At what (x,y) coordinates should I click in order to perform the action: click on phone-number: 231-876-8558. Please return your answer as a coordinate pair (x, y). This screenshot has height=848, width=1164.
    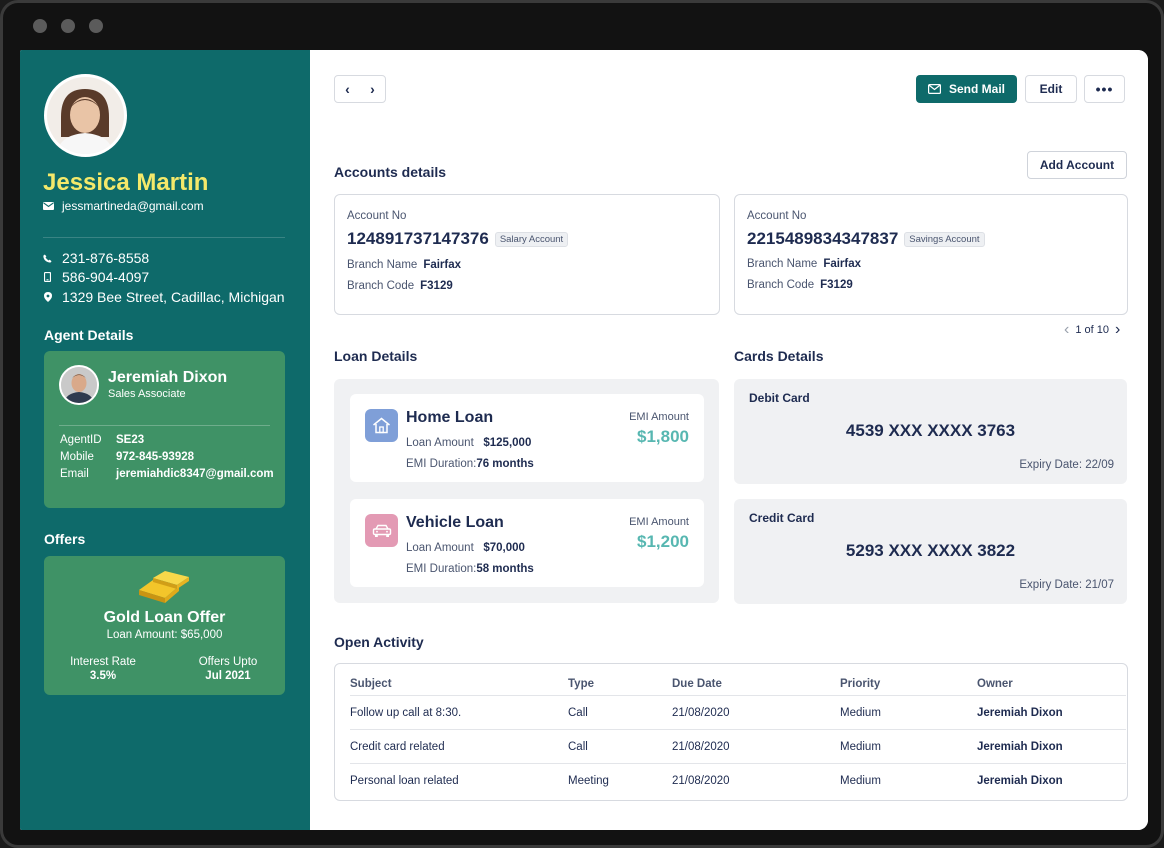
    Looking at the image, I should click on (105, 258).